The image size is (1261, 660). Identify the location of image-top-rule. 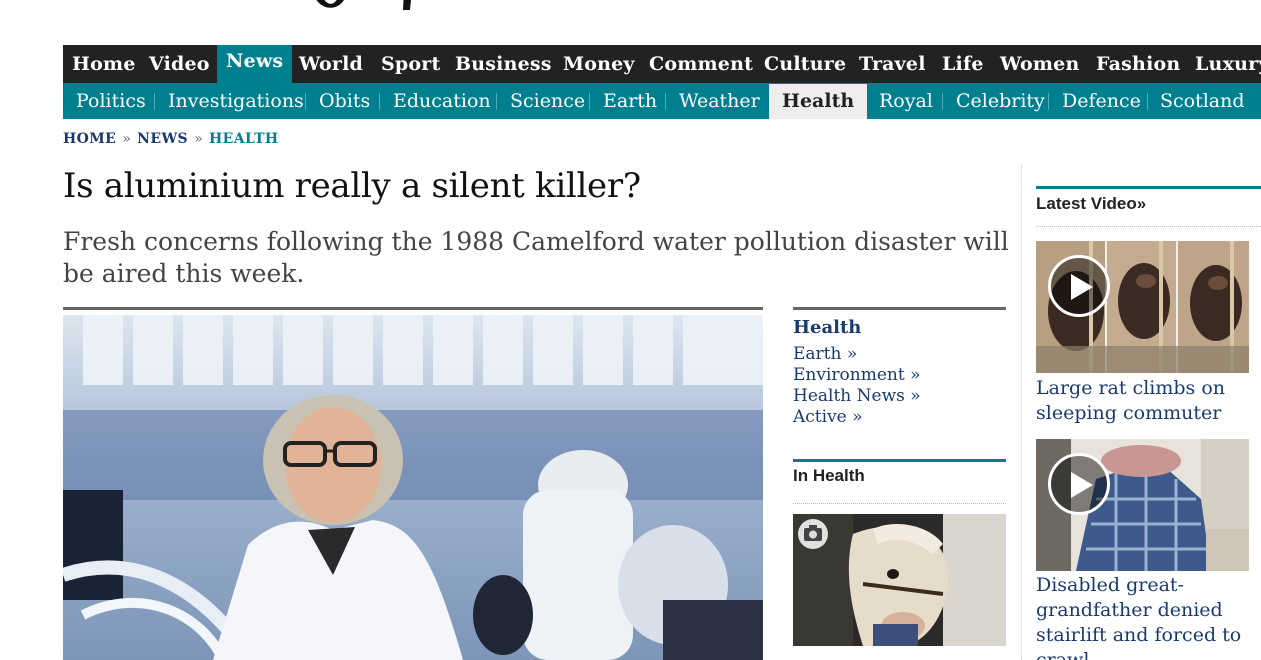
(413, 308).